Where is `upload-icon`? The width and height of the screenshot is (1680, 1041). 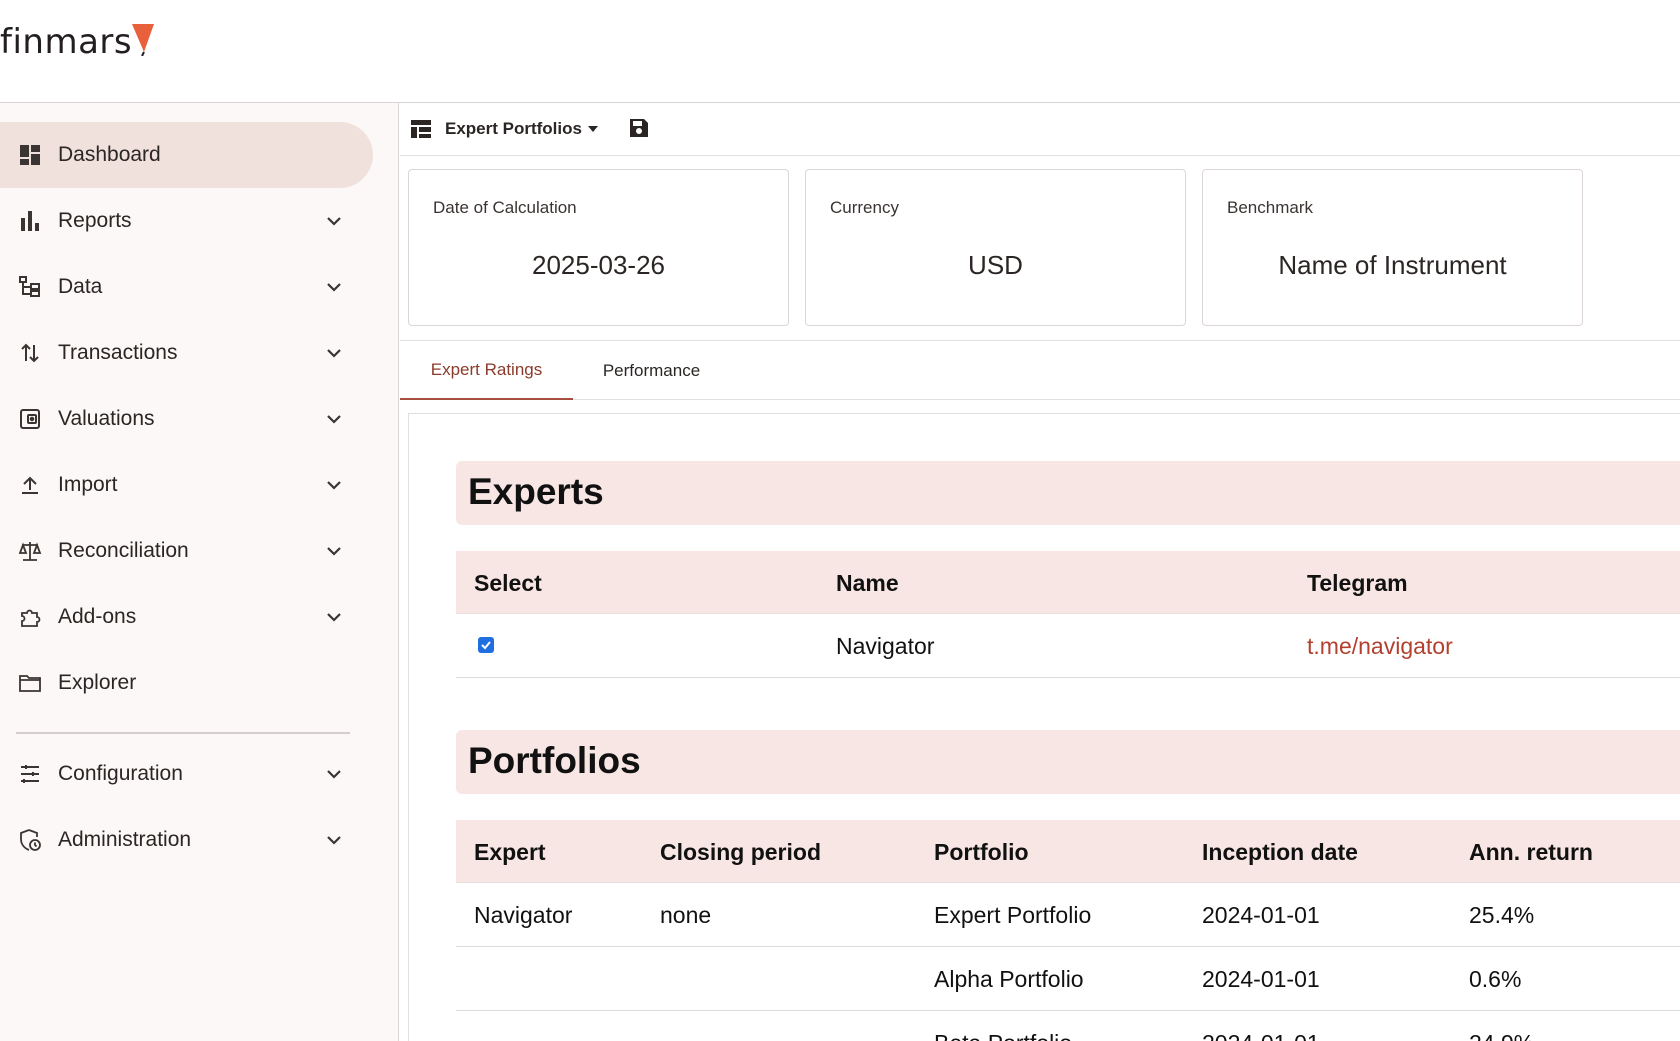
upload-icon is located at coordinates (30, 485).